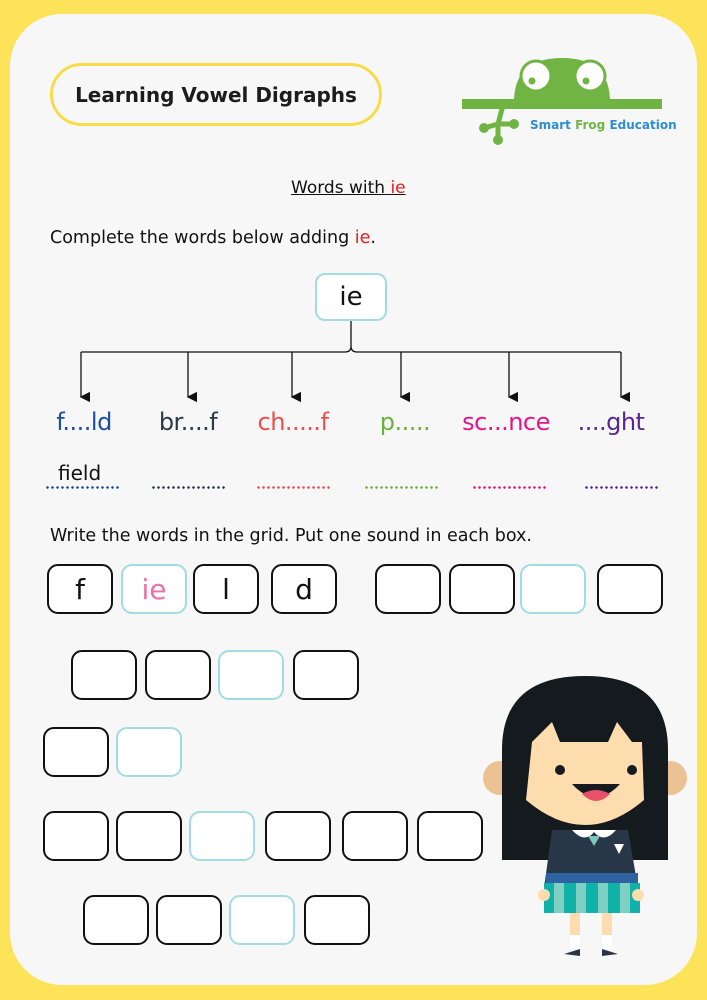 This screenshot has width=707, height=1000. I want to click on word-prompt: br....f, so click(188, 422).